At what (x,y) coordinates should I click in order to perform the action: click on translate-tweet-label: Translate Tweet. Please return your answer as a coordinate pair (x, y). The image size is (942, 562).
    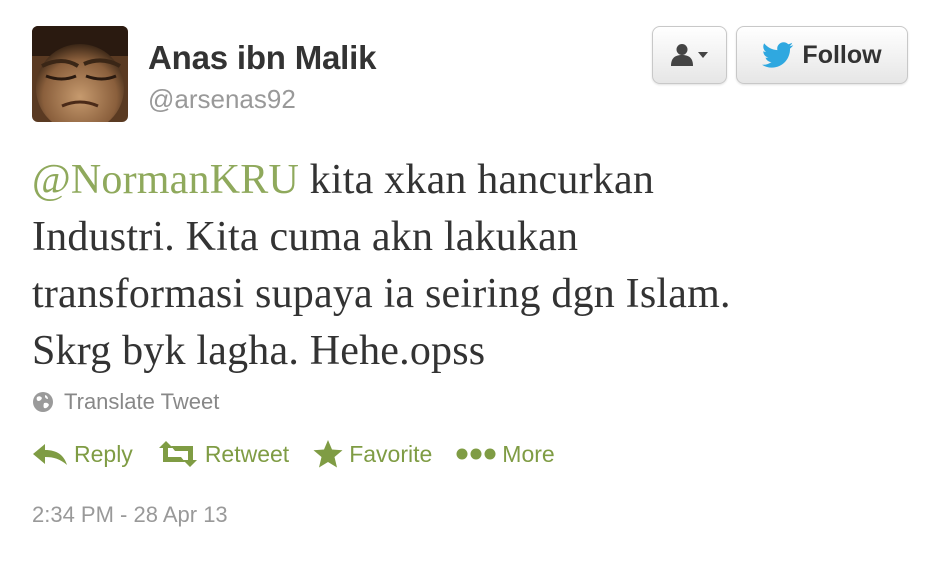
    Looking at the image, I should click on (142, 401).